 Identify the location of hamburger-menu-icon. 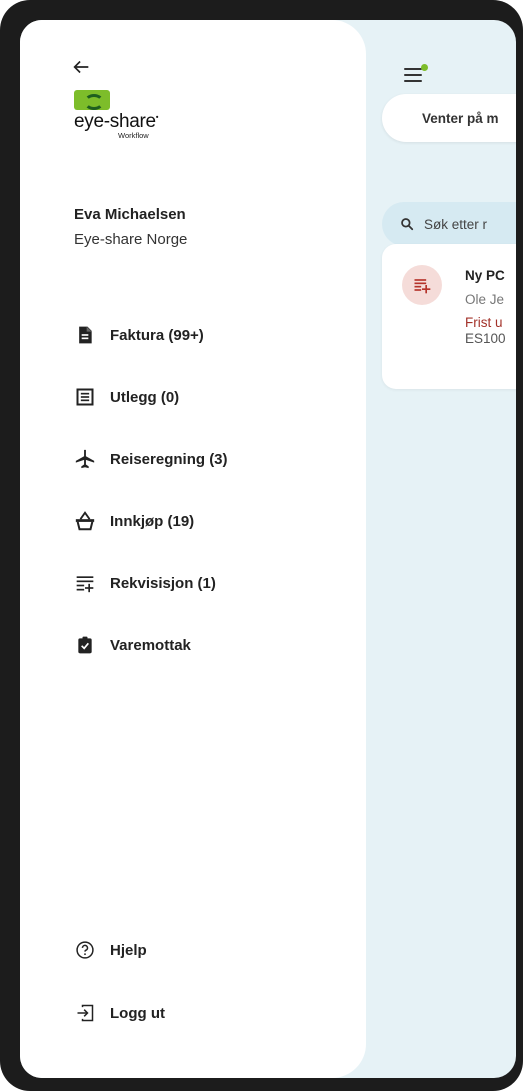
(417, 76).